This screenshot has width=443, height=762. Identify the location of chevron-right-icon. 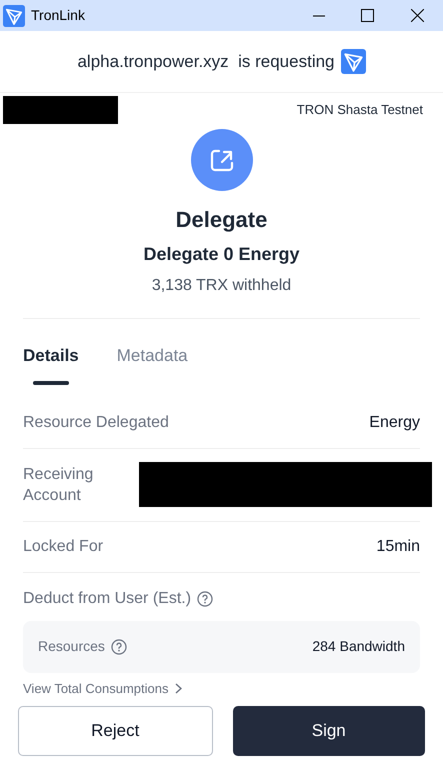
(178, 688).